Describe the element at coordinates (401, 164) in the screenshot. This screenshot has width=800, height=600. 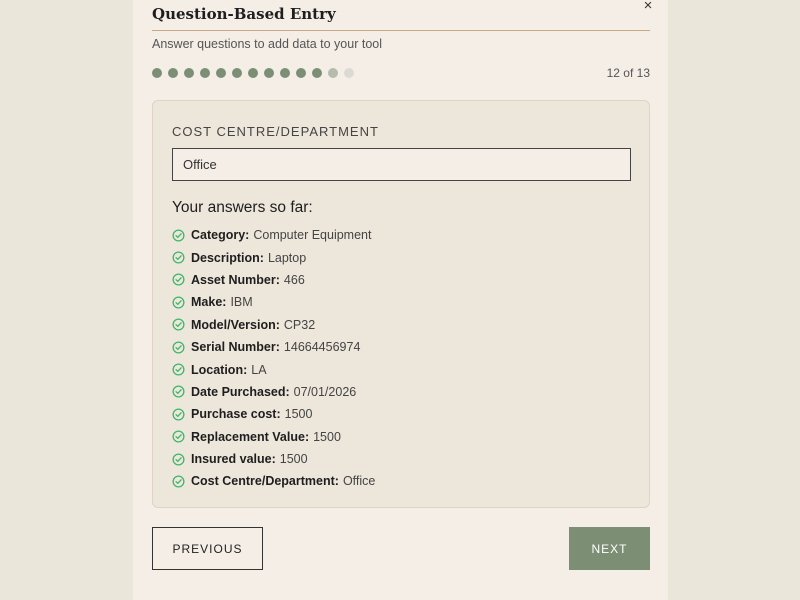
I see `answer-input` at that location.